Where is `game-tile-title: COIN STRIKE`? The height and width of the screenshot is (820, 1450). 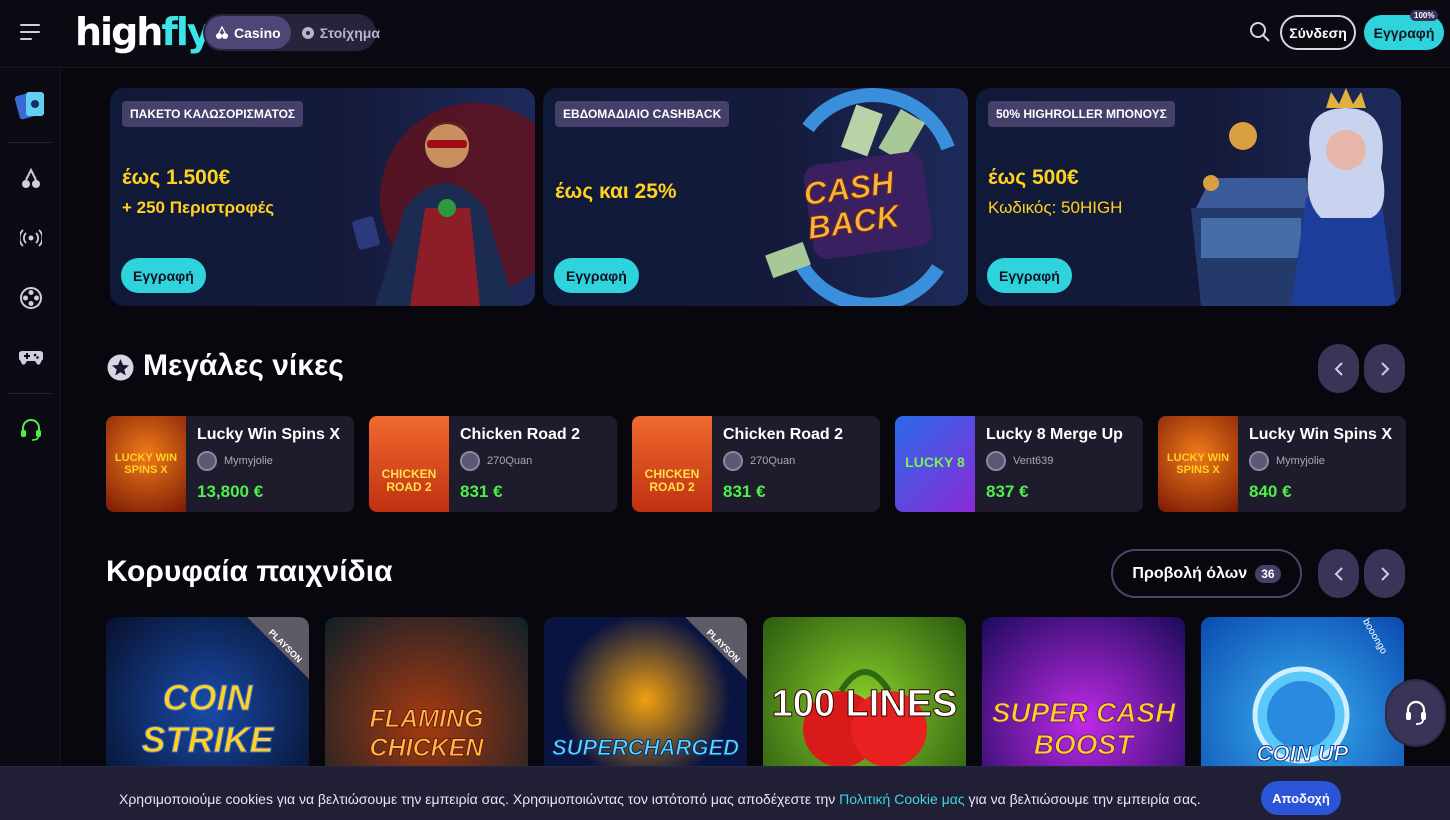
game-tile-title: COIN STRIKE is located at coordinates (207, 719).